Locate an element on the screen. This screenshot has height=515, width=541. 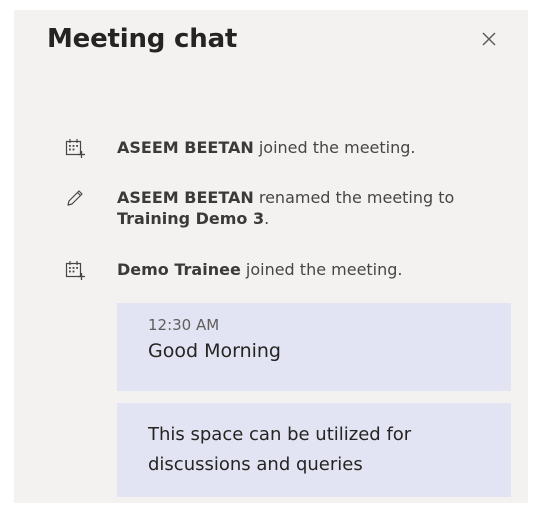
event-user: Demo Trainee is located at coordinates (179, 269).